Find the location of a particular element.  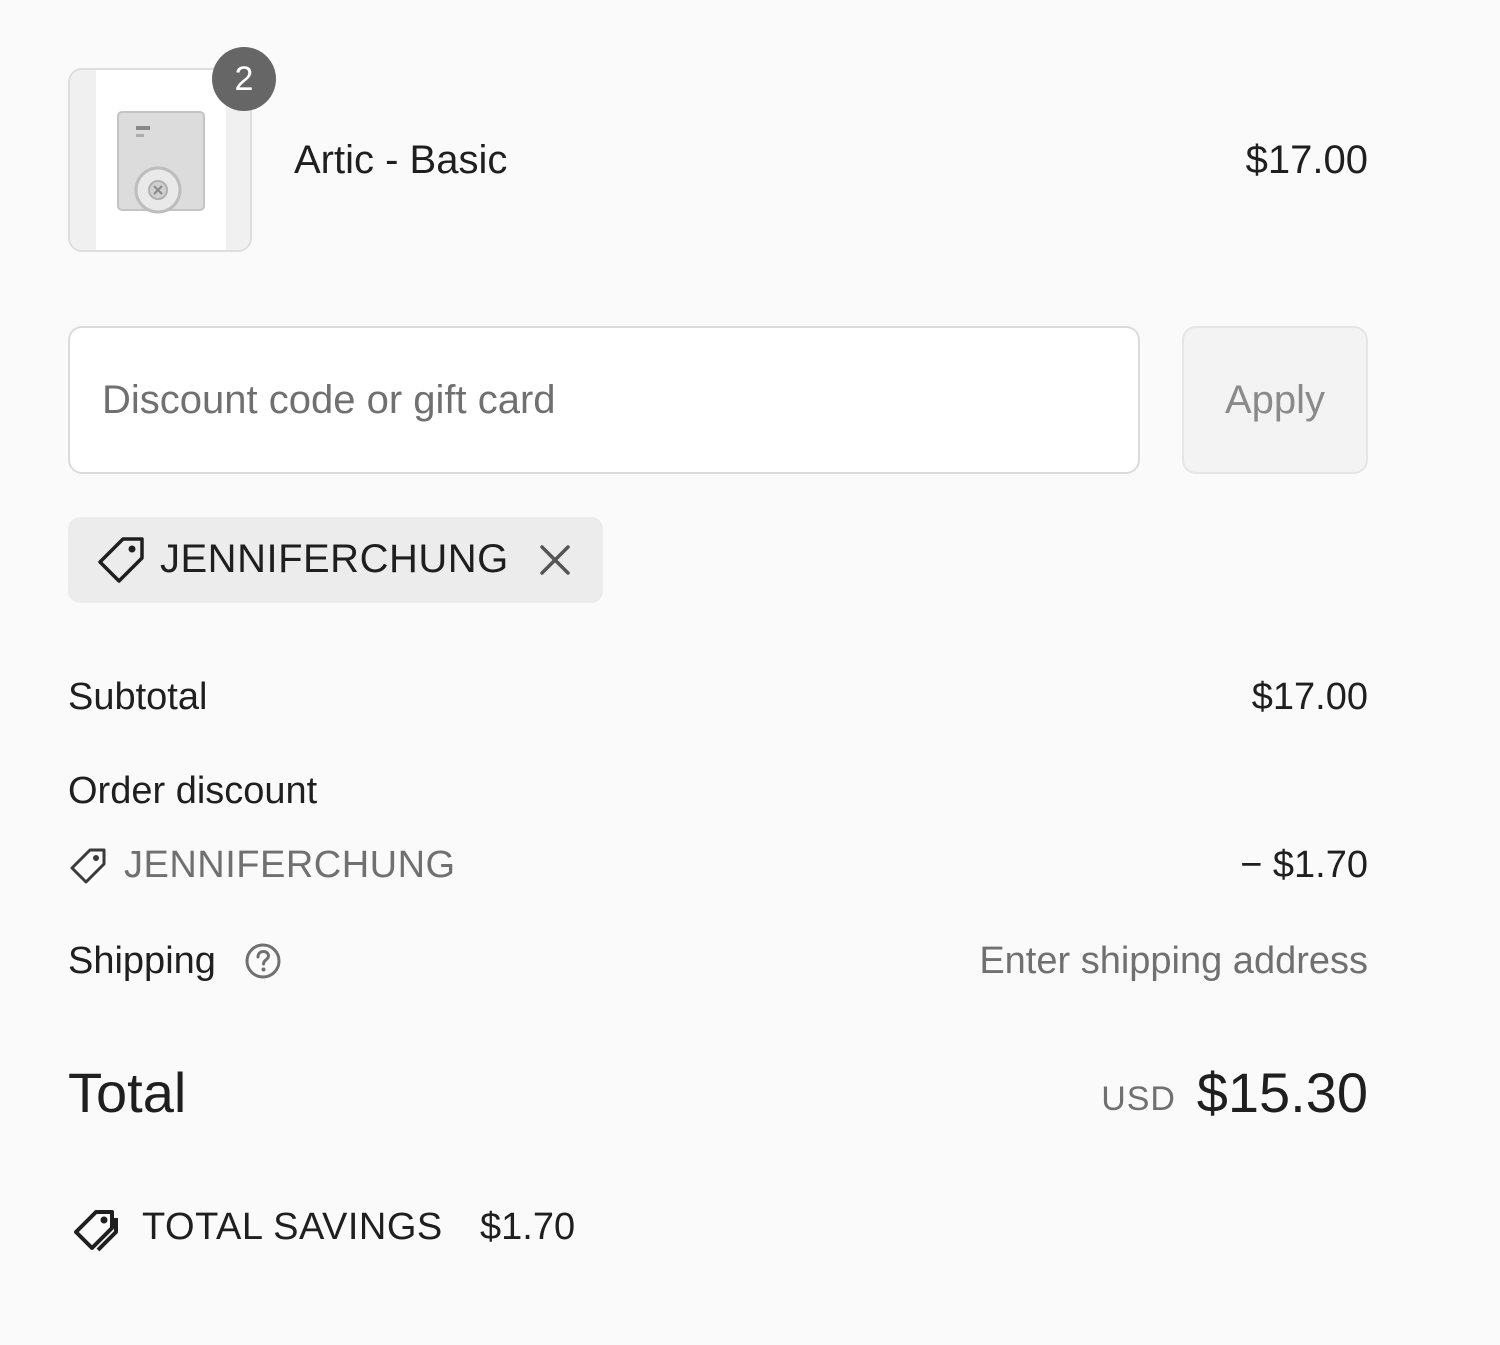

product-title: Artic - Basic is located at coordinates (401, 160).